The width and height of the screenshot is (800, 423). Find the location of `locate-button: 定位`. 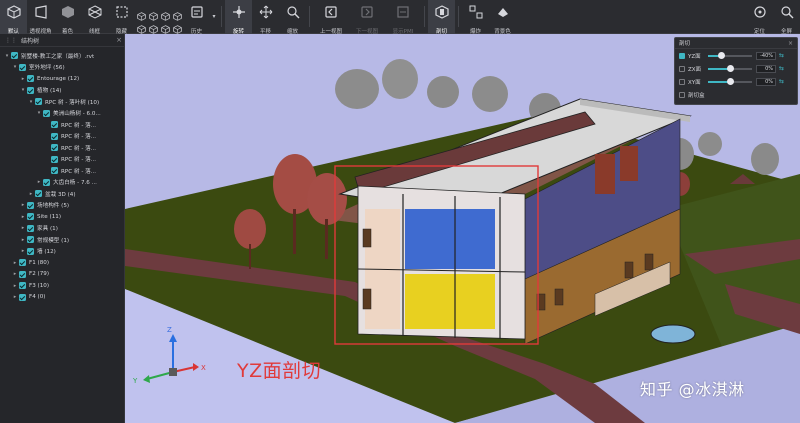

locate-button: 定位 is located at coordinates (759, 17).